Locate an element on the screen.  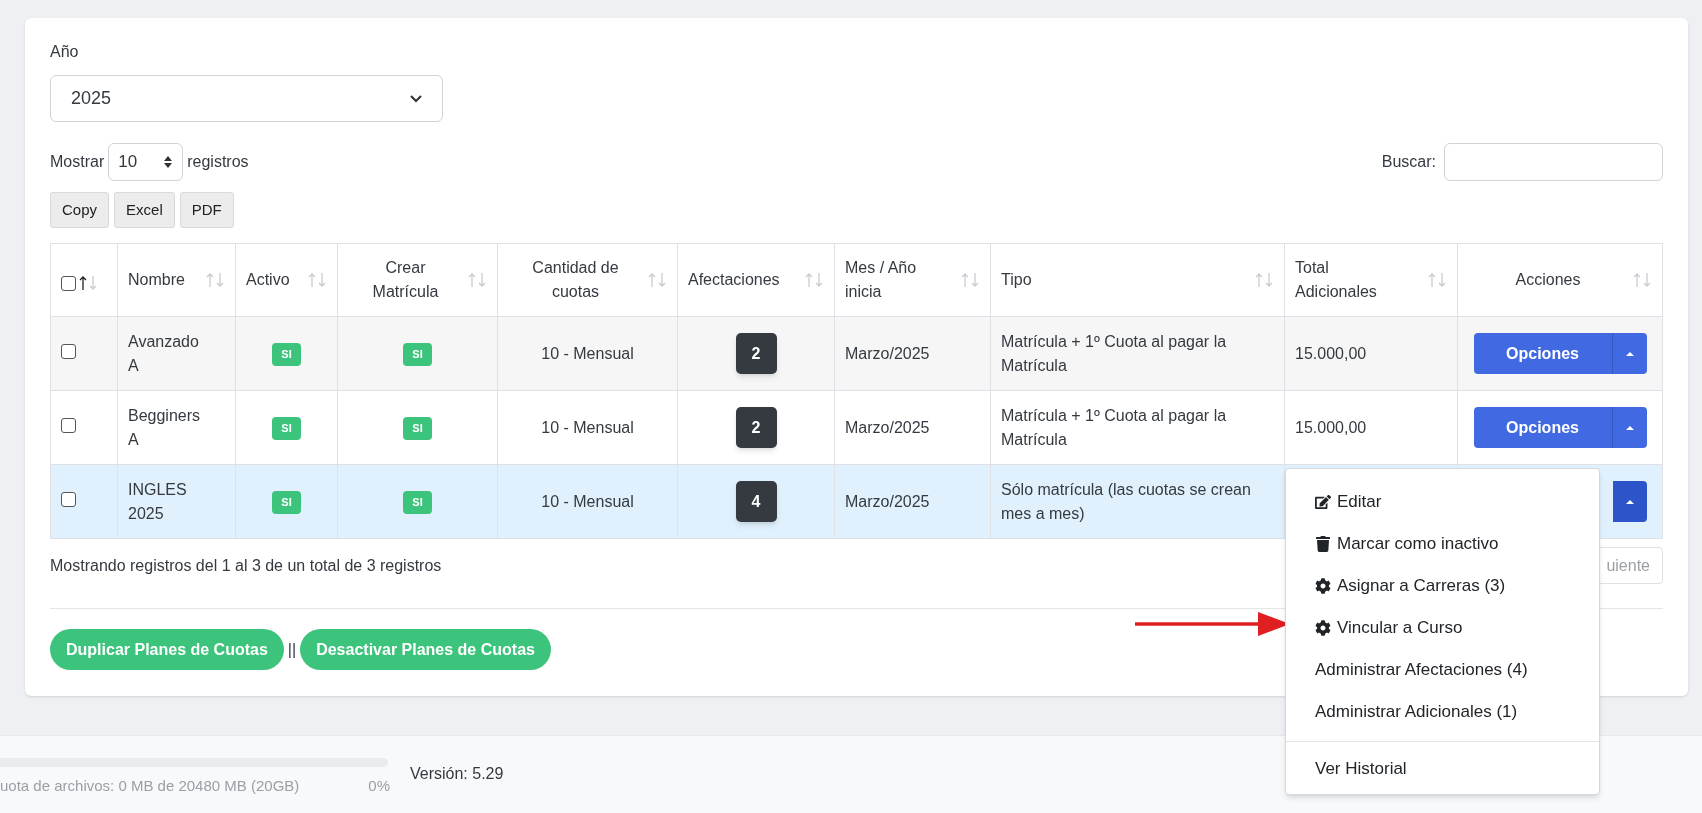
search-field is located at coordinates (1553, 162).